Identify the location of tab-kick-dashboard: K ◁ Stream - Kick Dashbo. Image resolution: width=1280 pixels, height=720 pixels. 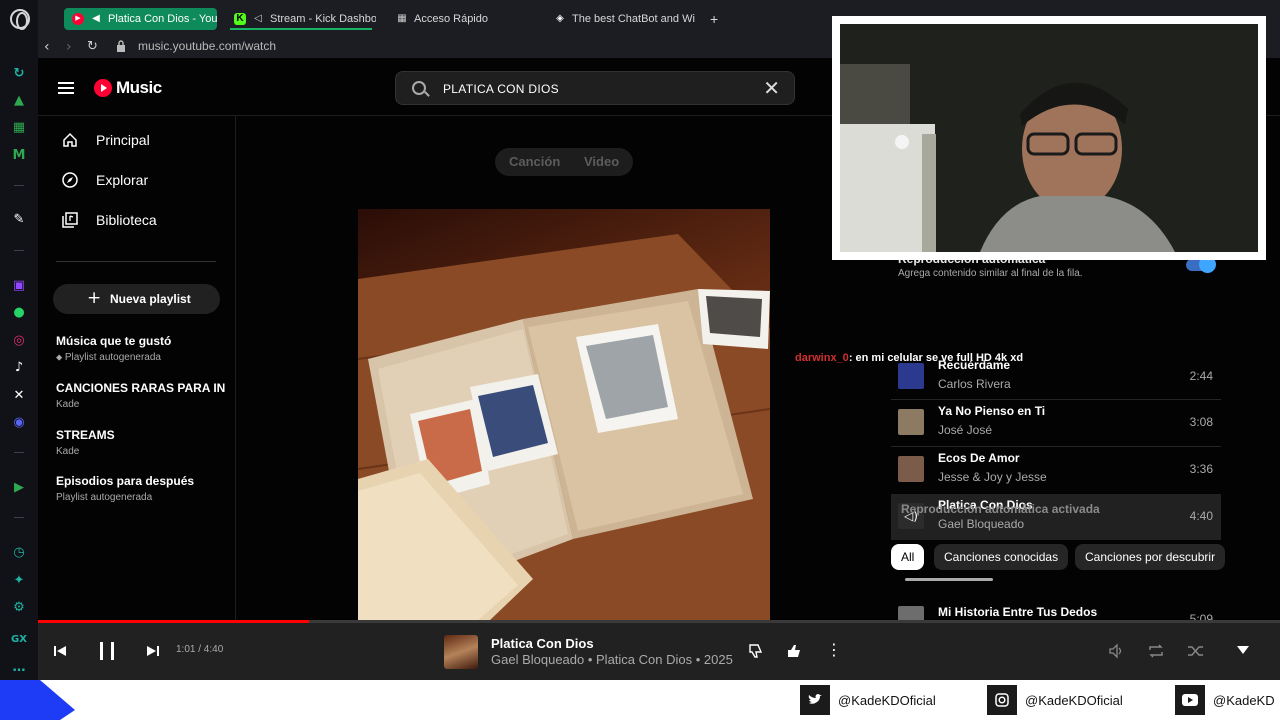
(301, 19).